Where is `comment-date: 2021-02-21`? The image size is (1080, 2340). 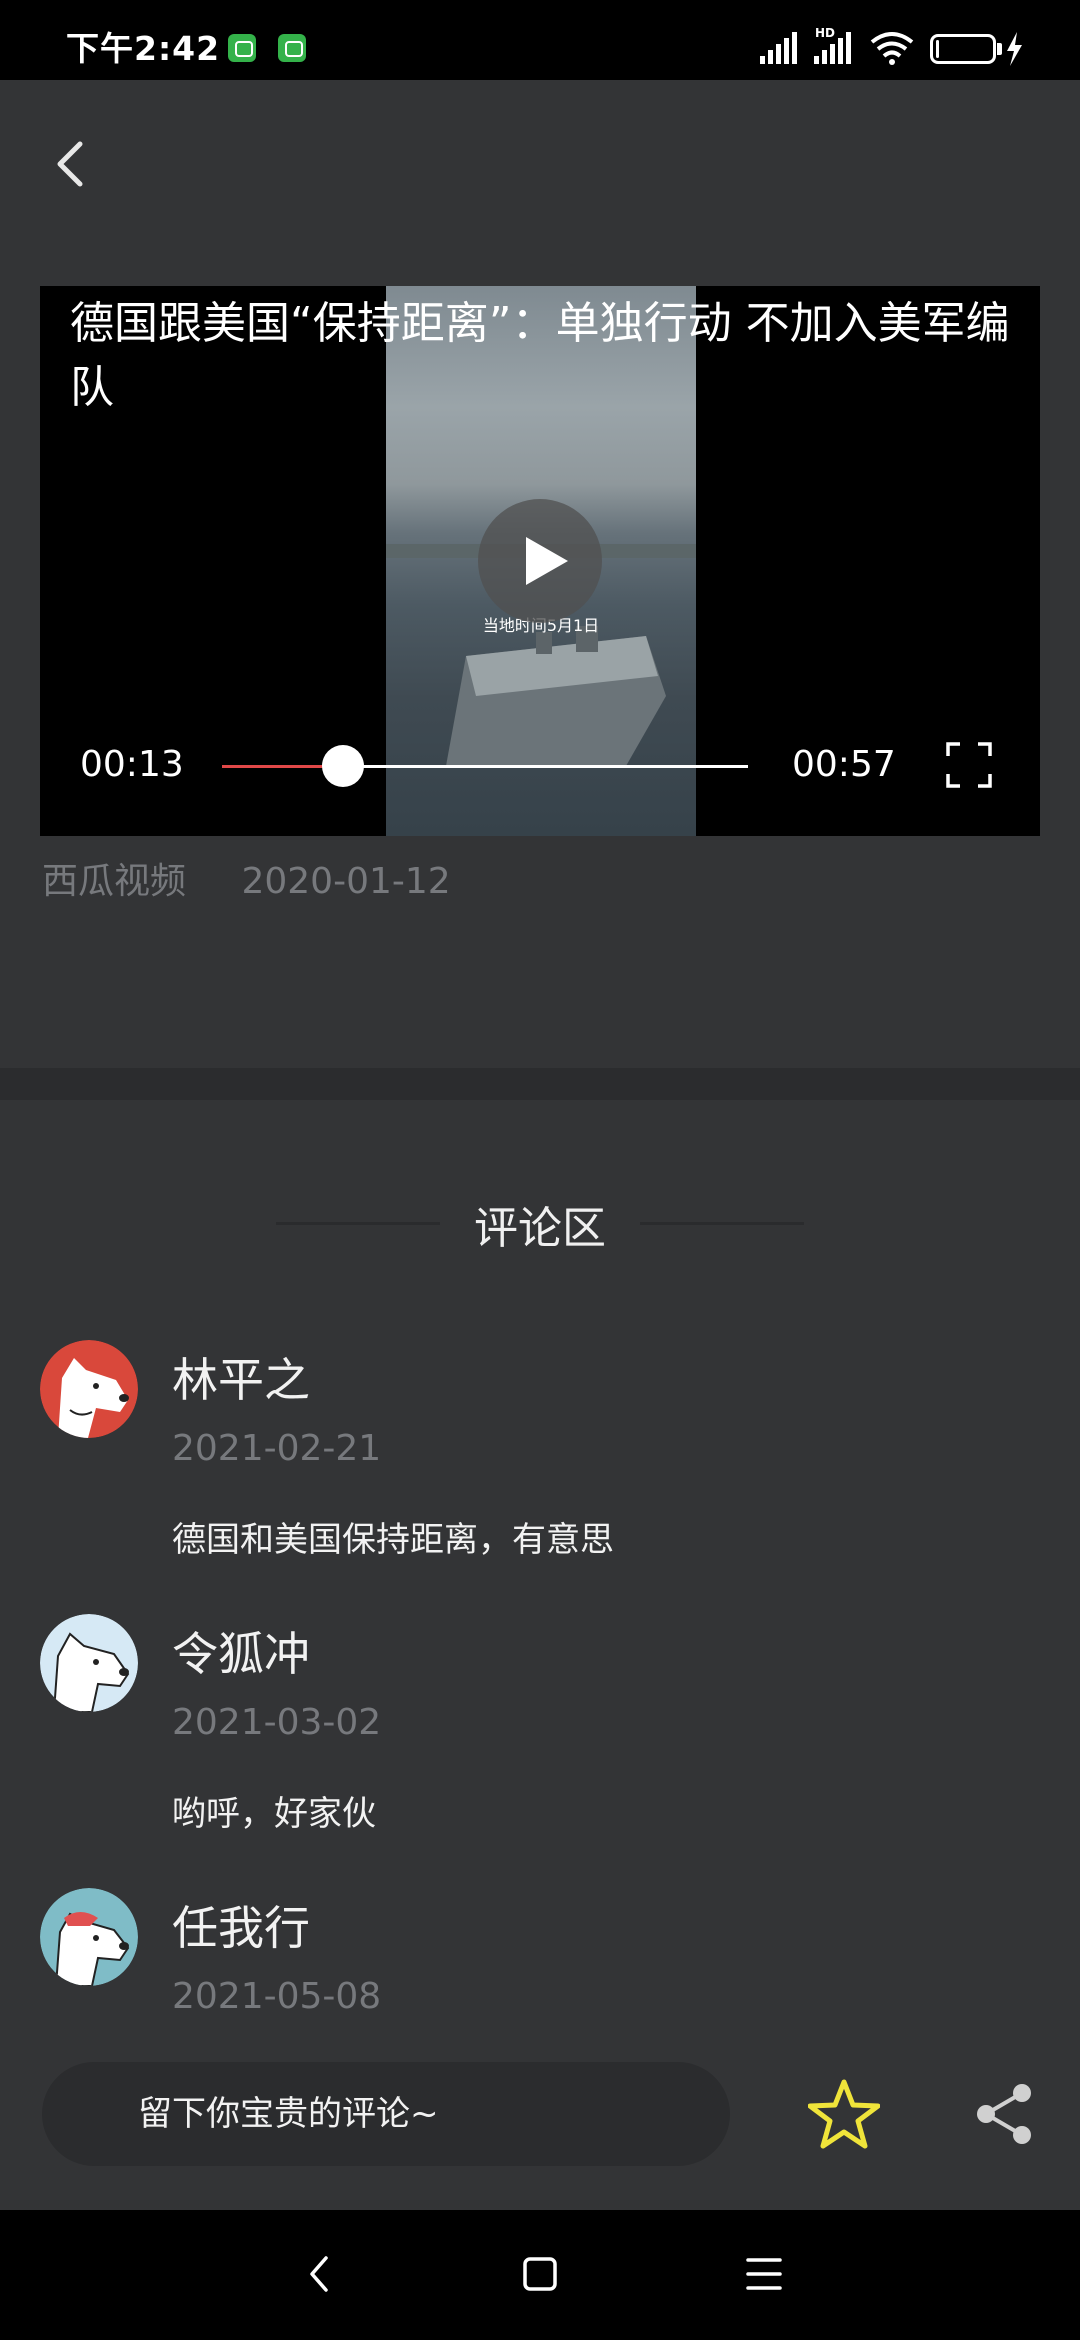 comment-date: 2021-02-21 is located at coordinates (277, 1448).